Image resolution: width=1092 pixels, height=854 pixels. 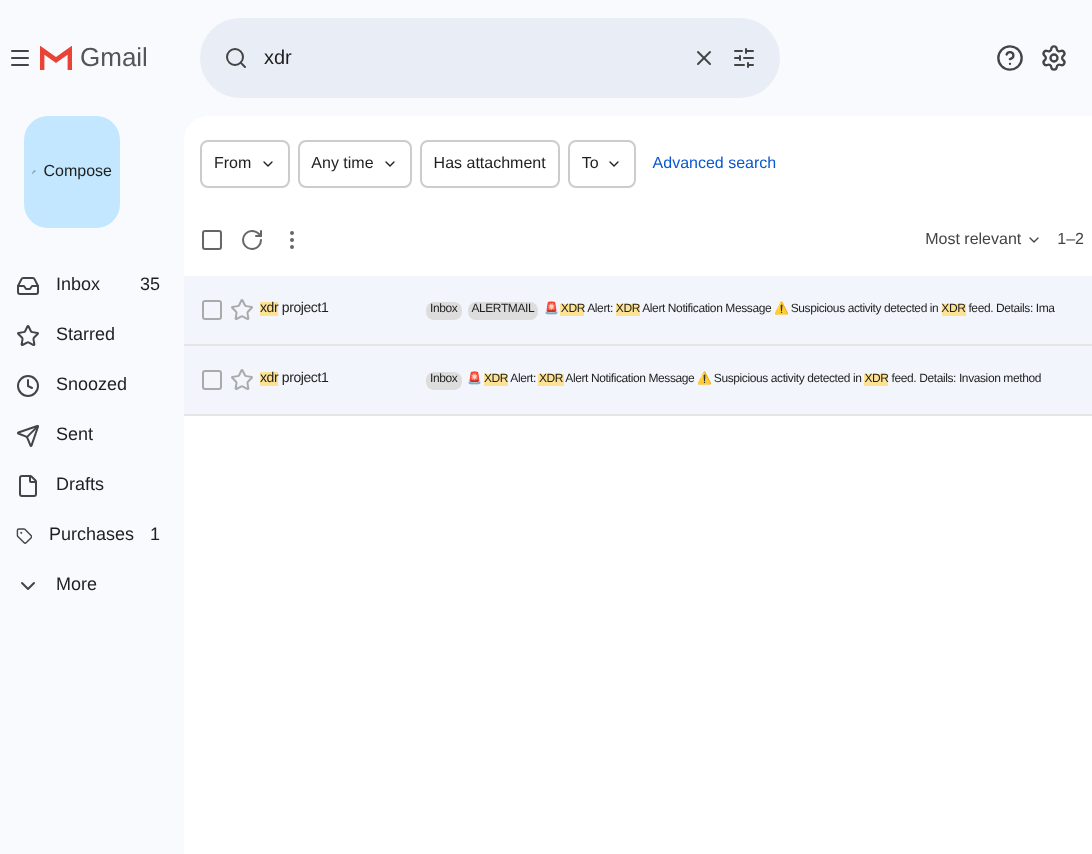 What do you see at coordinates (92, 385) in the screenshot?
I see `sidebar-item: Snoozed` at bounding box center [92, 385].